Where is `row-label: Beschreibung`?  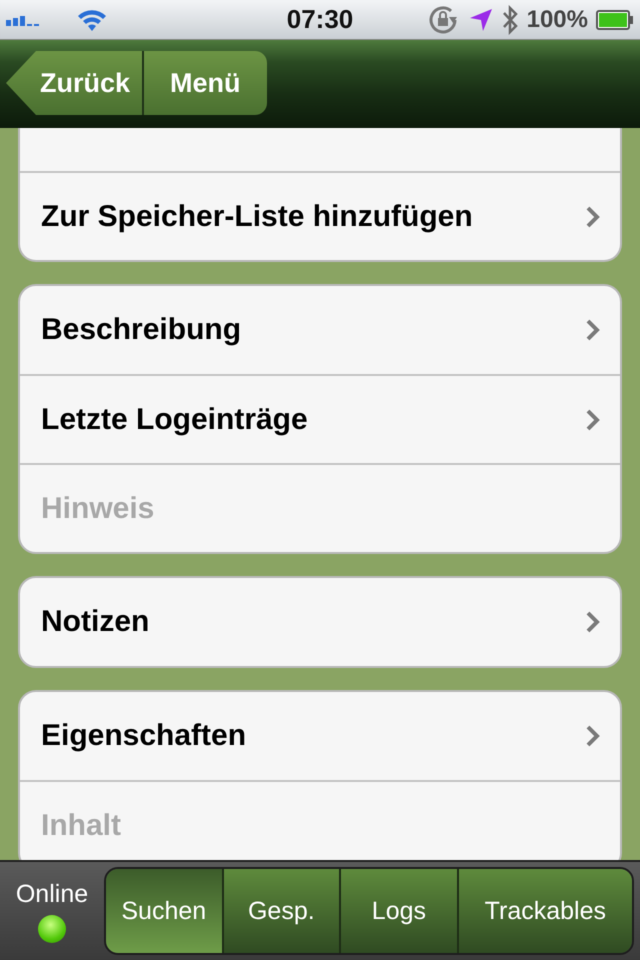
row-label: Beschreibung is located at coordinates (141, 330).